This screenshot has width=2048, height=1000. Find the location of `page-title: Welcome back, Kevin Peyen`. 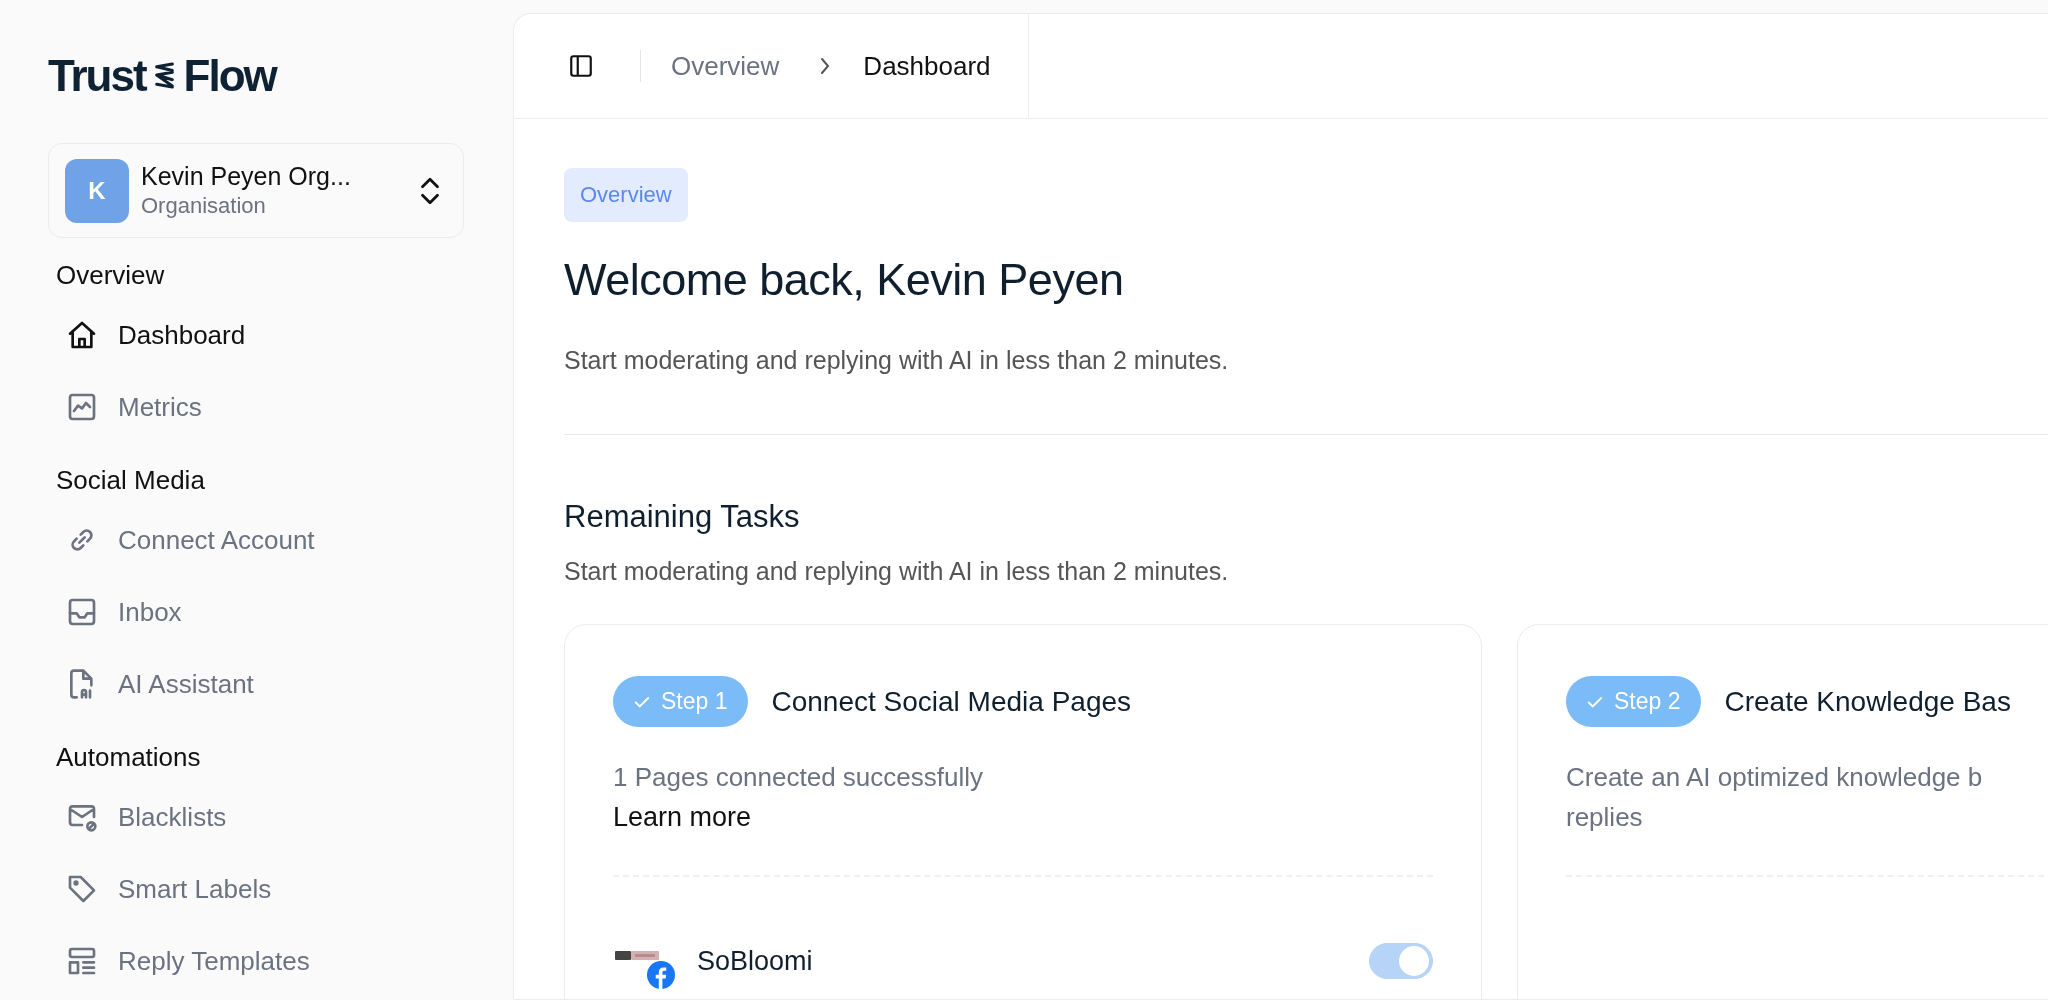

page-title: Welcome back, Kevin Peyen is located at coordinates (844, 280).